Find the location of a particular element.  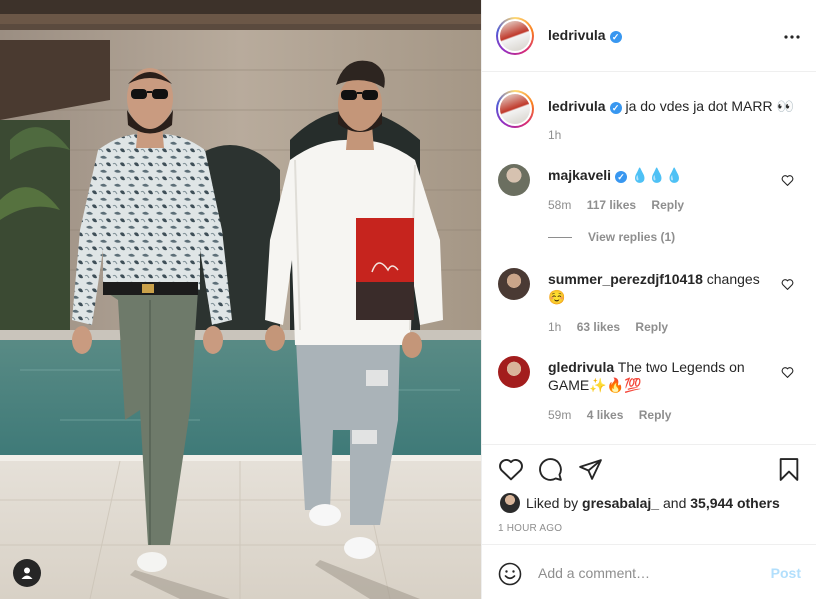

more-horizontal-icon is located at coordinates (792, 37).